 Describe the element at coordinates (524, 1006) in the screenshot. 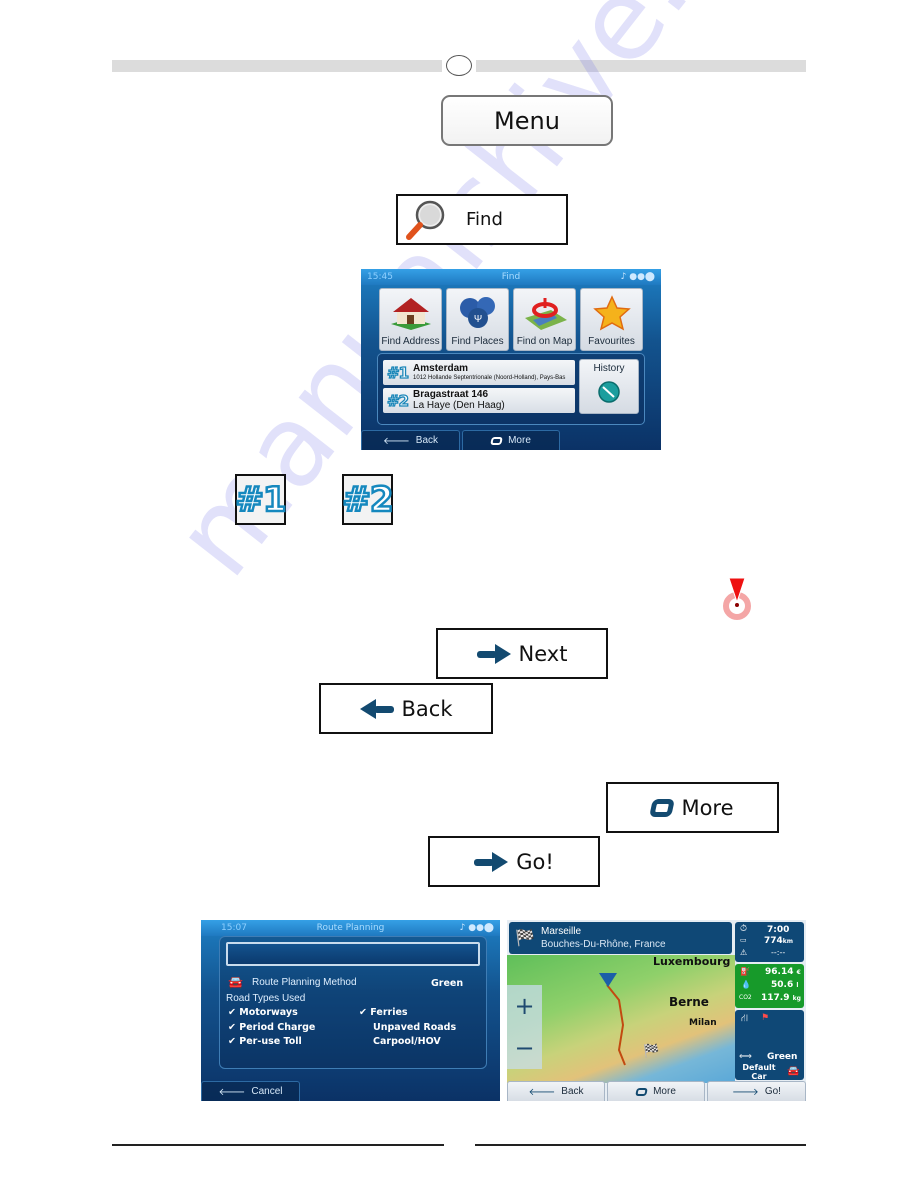

I see `zoom-in-button: +` at that location.